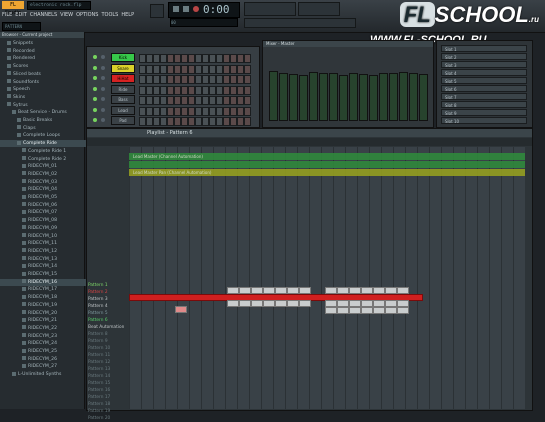  Describe the element at coordinates (95, 57) in the screenshot. I see `channel-led-icon` at that location.